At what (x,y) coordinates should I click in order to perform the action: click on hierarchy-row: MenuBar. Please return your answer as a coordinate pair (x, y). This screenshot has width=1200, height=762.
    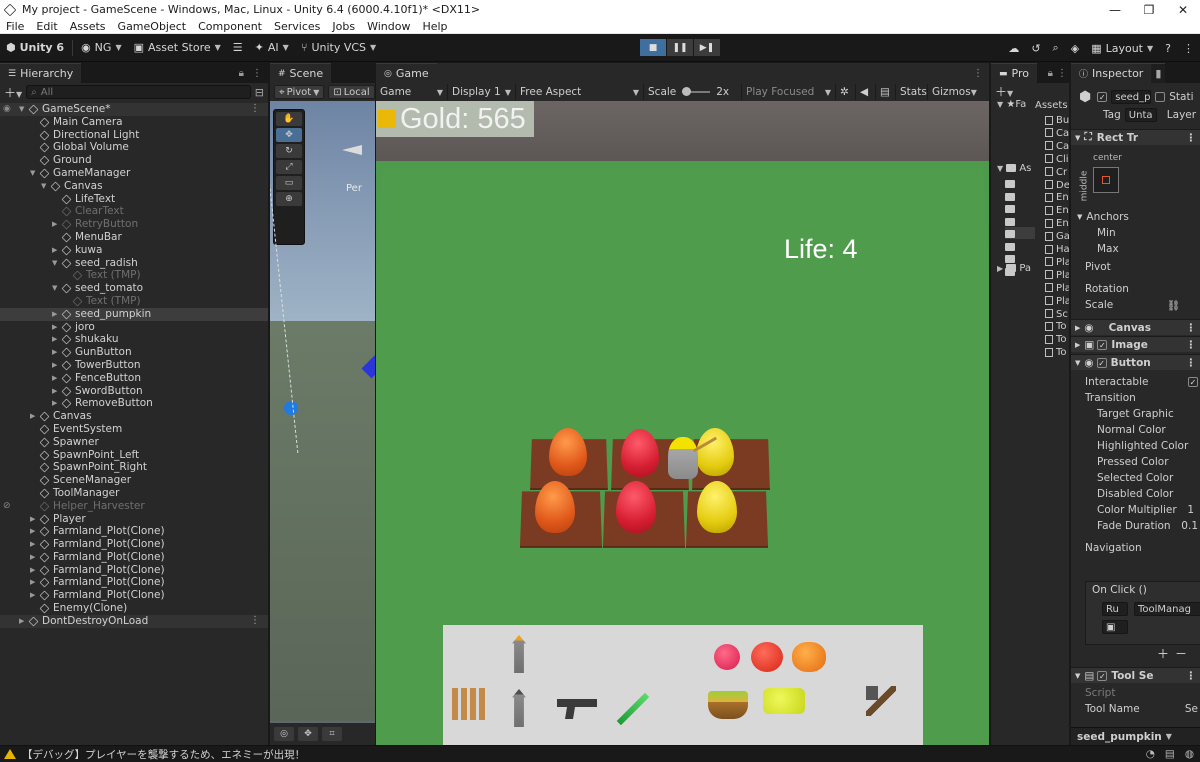
    Looking at the image, I should click on (134, 237).